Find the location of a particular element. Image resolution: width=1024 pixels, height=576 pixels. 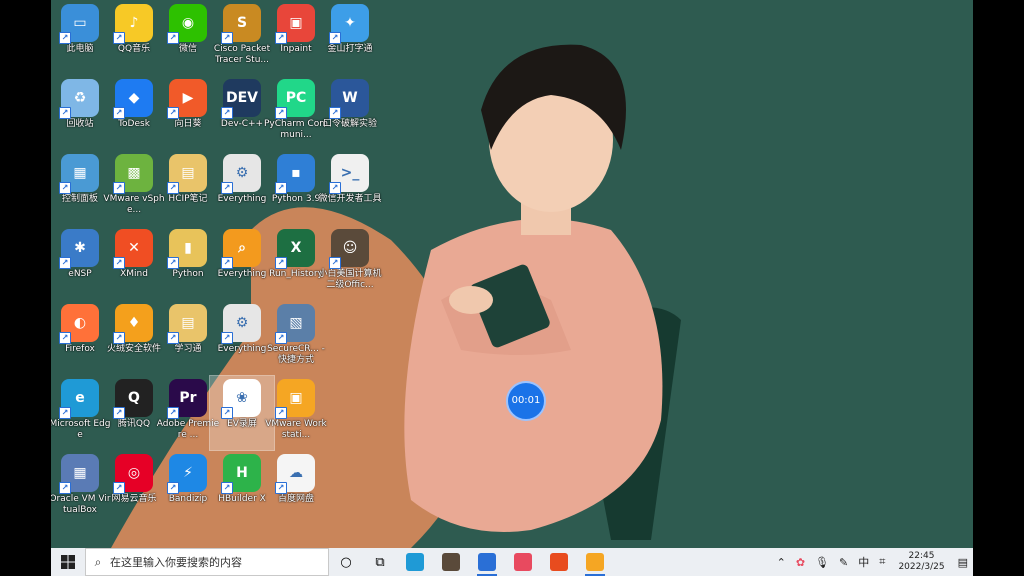

desktop-icon-label: SecureCR... - 快捷方式 is located at coordinates (296, 354).